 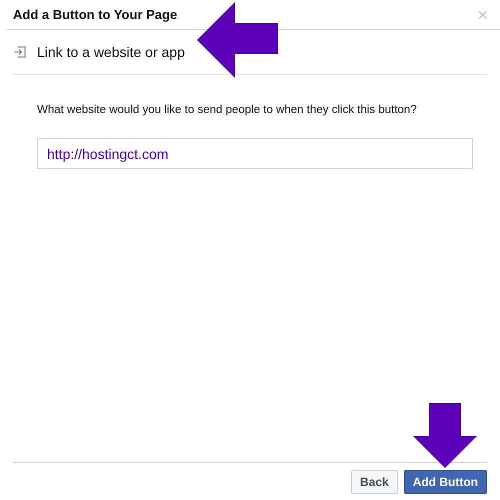 What do you see at coordinates (111, 52) in the screenshot?
I see `option-label: Link to a website or app` at bounding box center [111, 52].